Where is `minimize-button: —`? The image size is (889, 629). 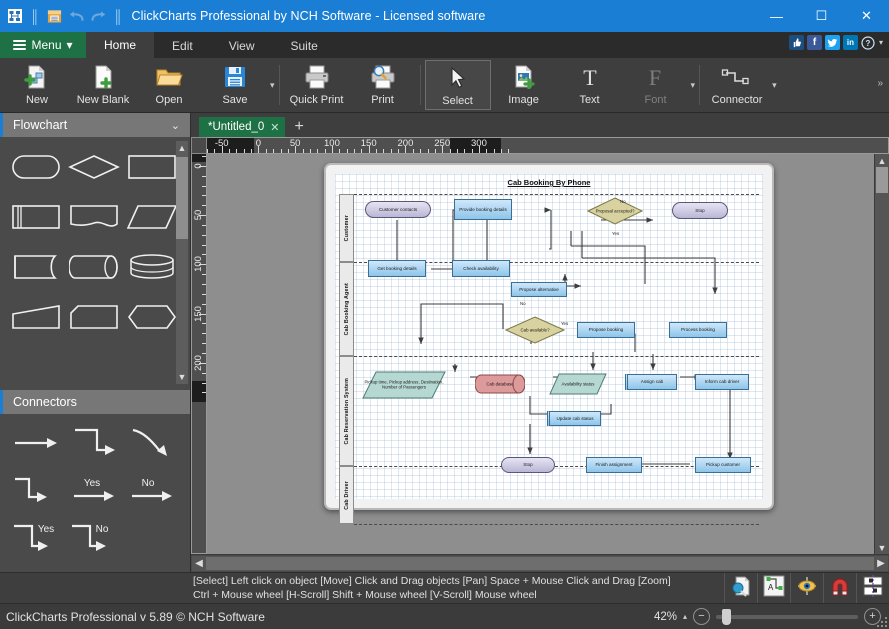
minimize-button: — is located at coordinates (776, 16).